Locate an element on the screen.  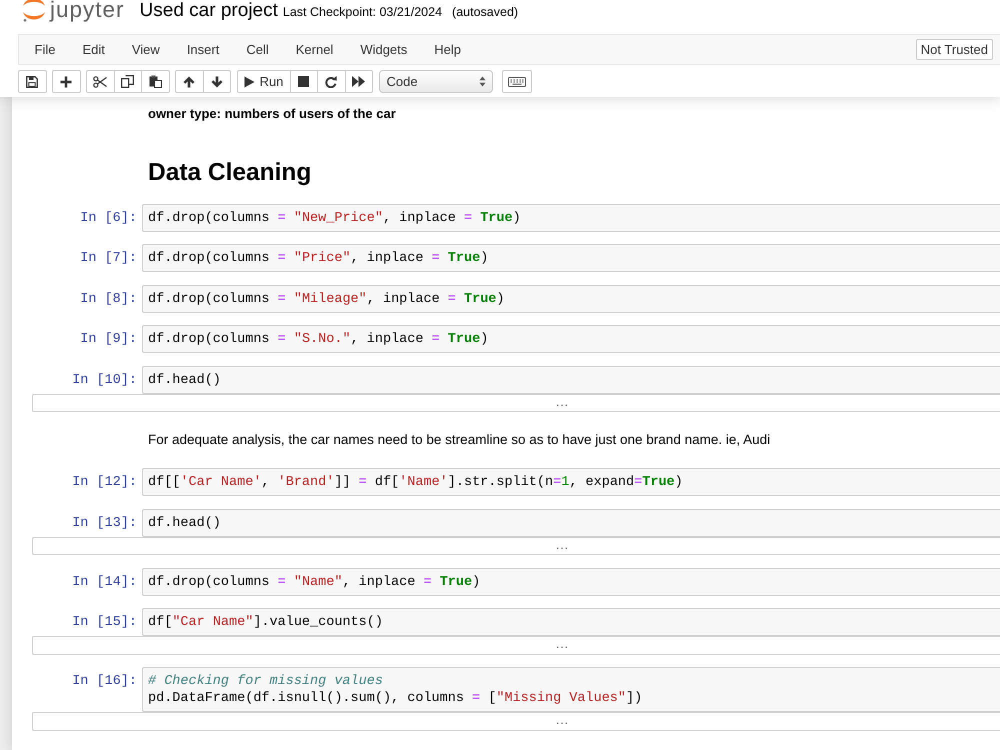
copy-button is located at coordinates (128, 81).